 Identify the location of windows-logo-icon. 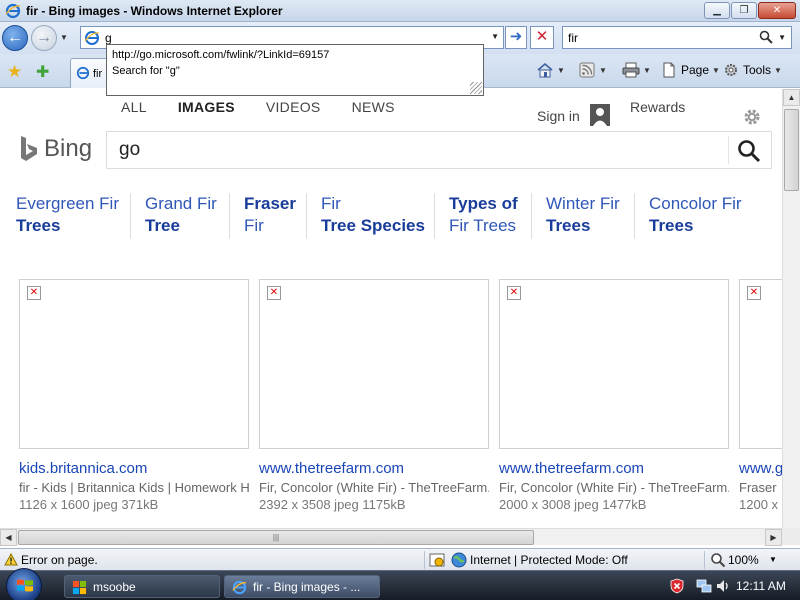
(25, 585).